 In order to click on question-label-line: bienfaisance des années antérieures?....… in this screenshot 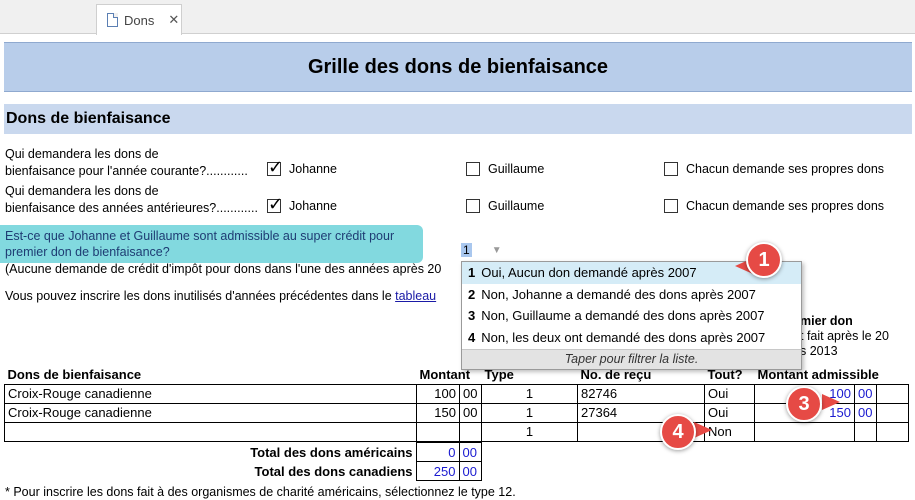, I will do `click(131, 208)`.